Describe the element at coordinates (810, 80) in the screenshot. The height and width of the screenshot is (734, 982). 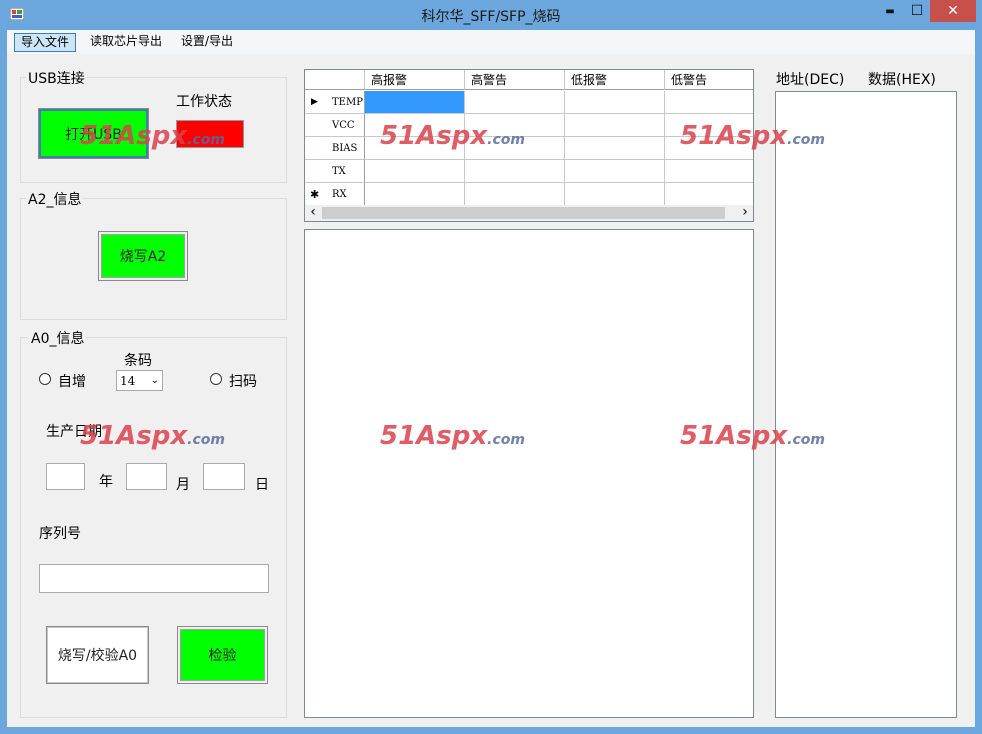
I see `address-dec-label: 地址(DEC)` at that location.